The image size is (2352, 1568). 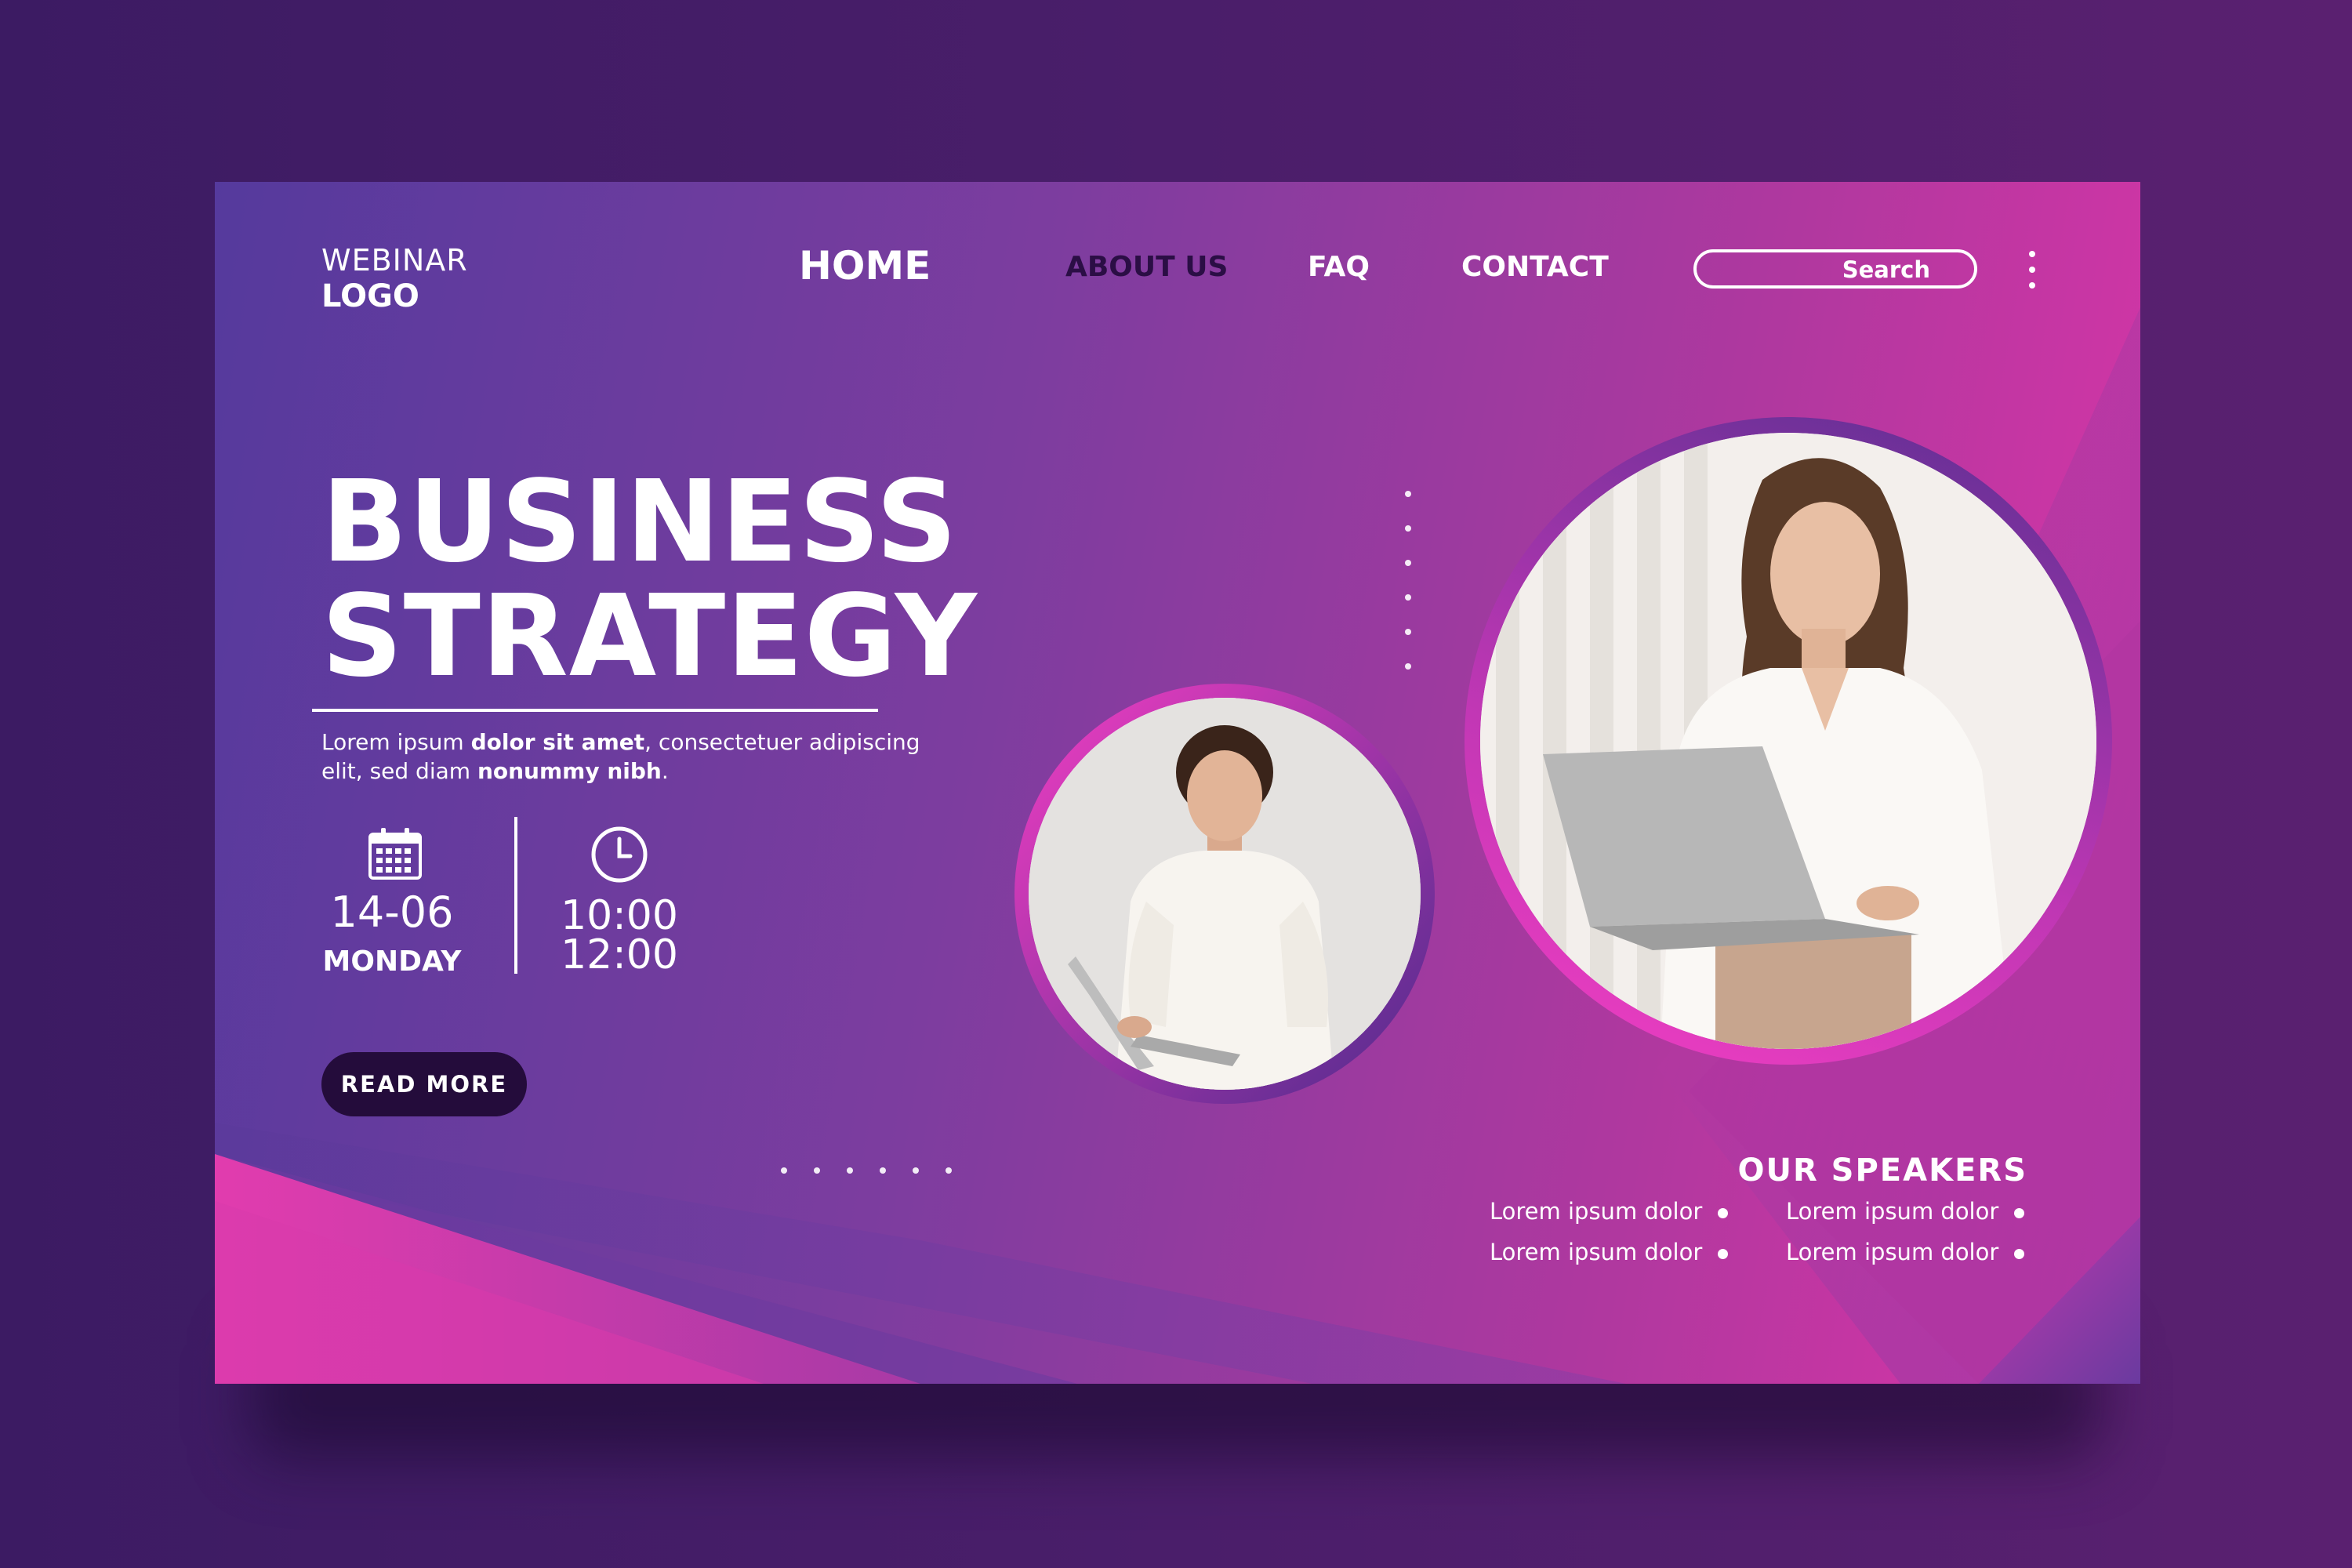 What do you see at coordinates (392, 912) in the screenshot?
I see `event-date: 14-06` at bounding box center [392, 912].